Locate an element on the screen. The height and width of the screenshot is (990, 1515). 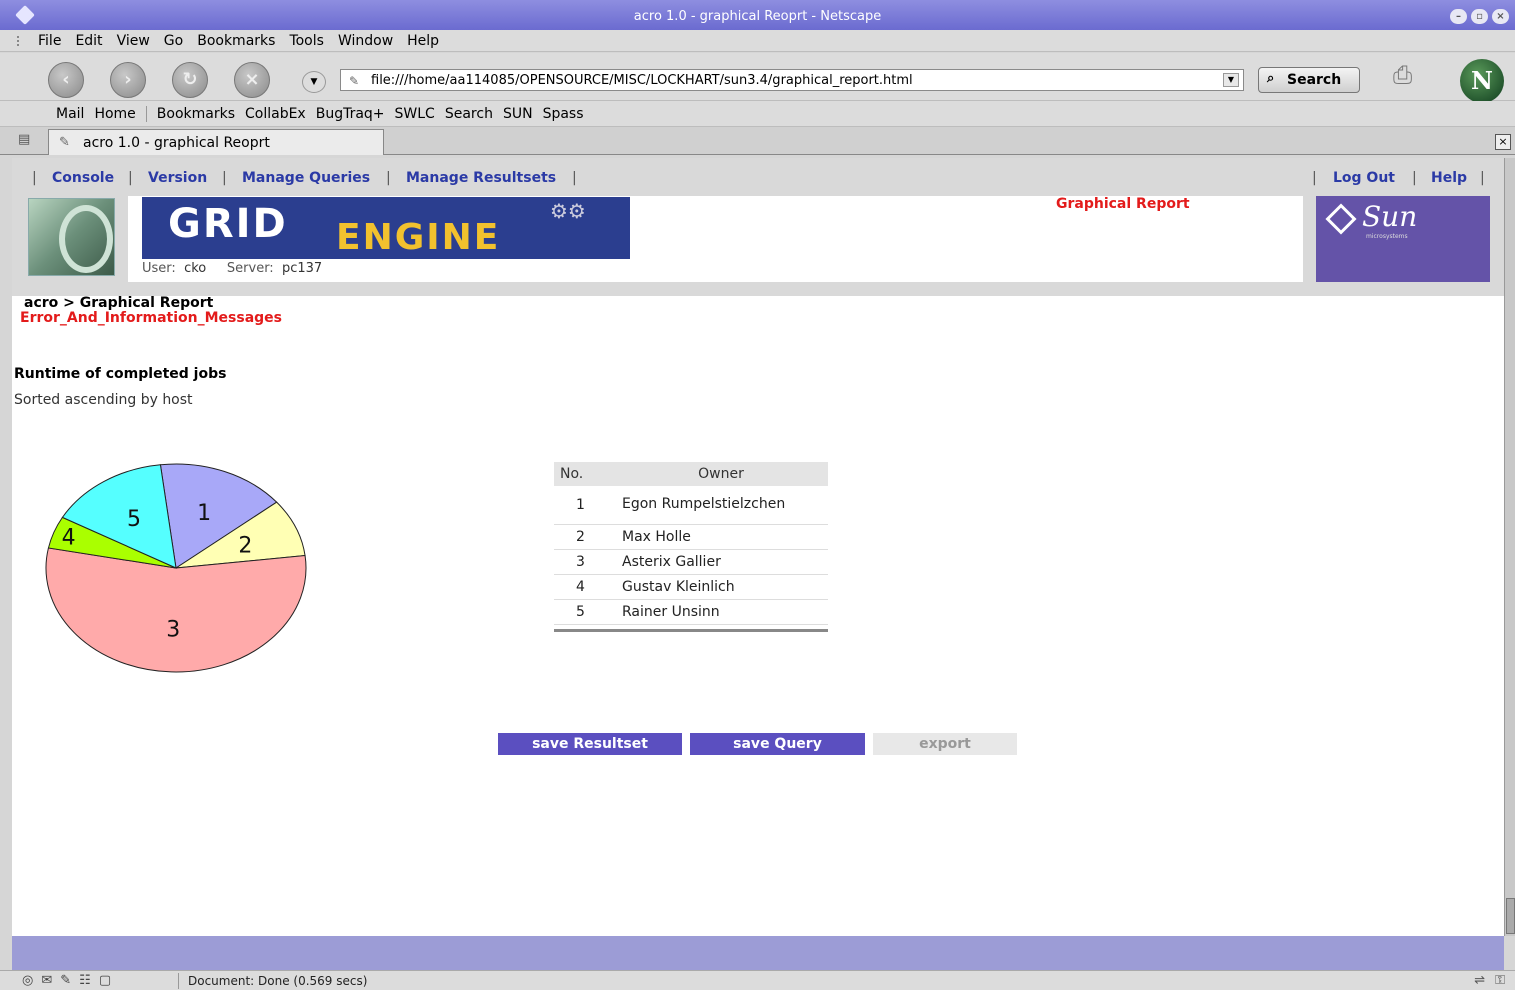
menu-file: File is located at coordinates (49, 41).